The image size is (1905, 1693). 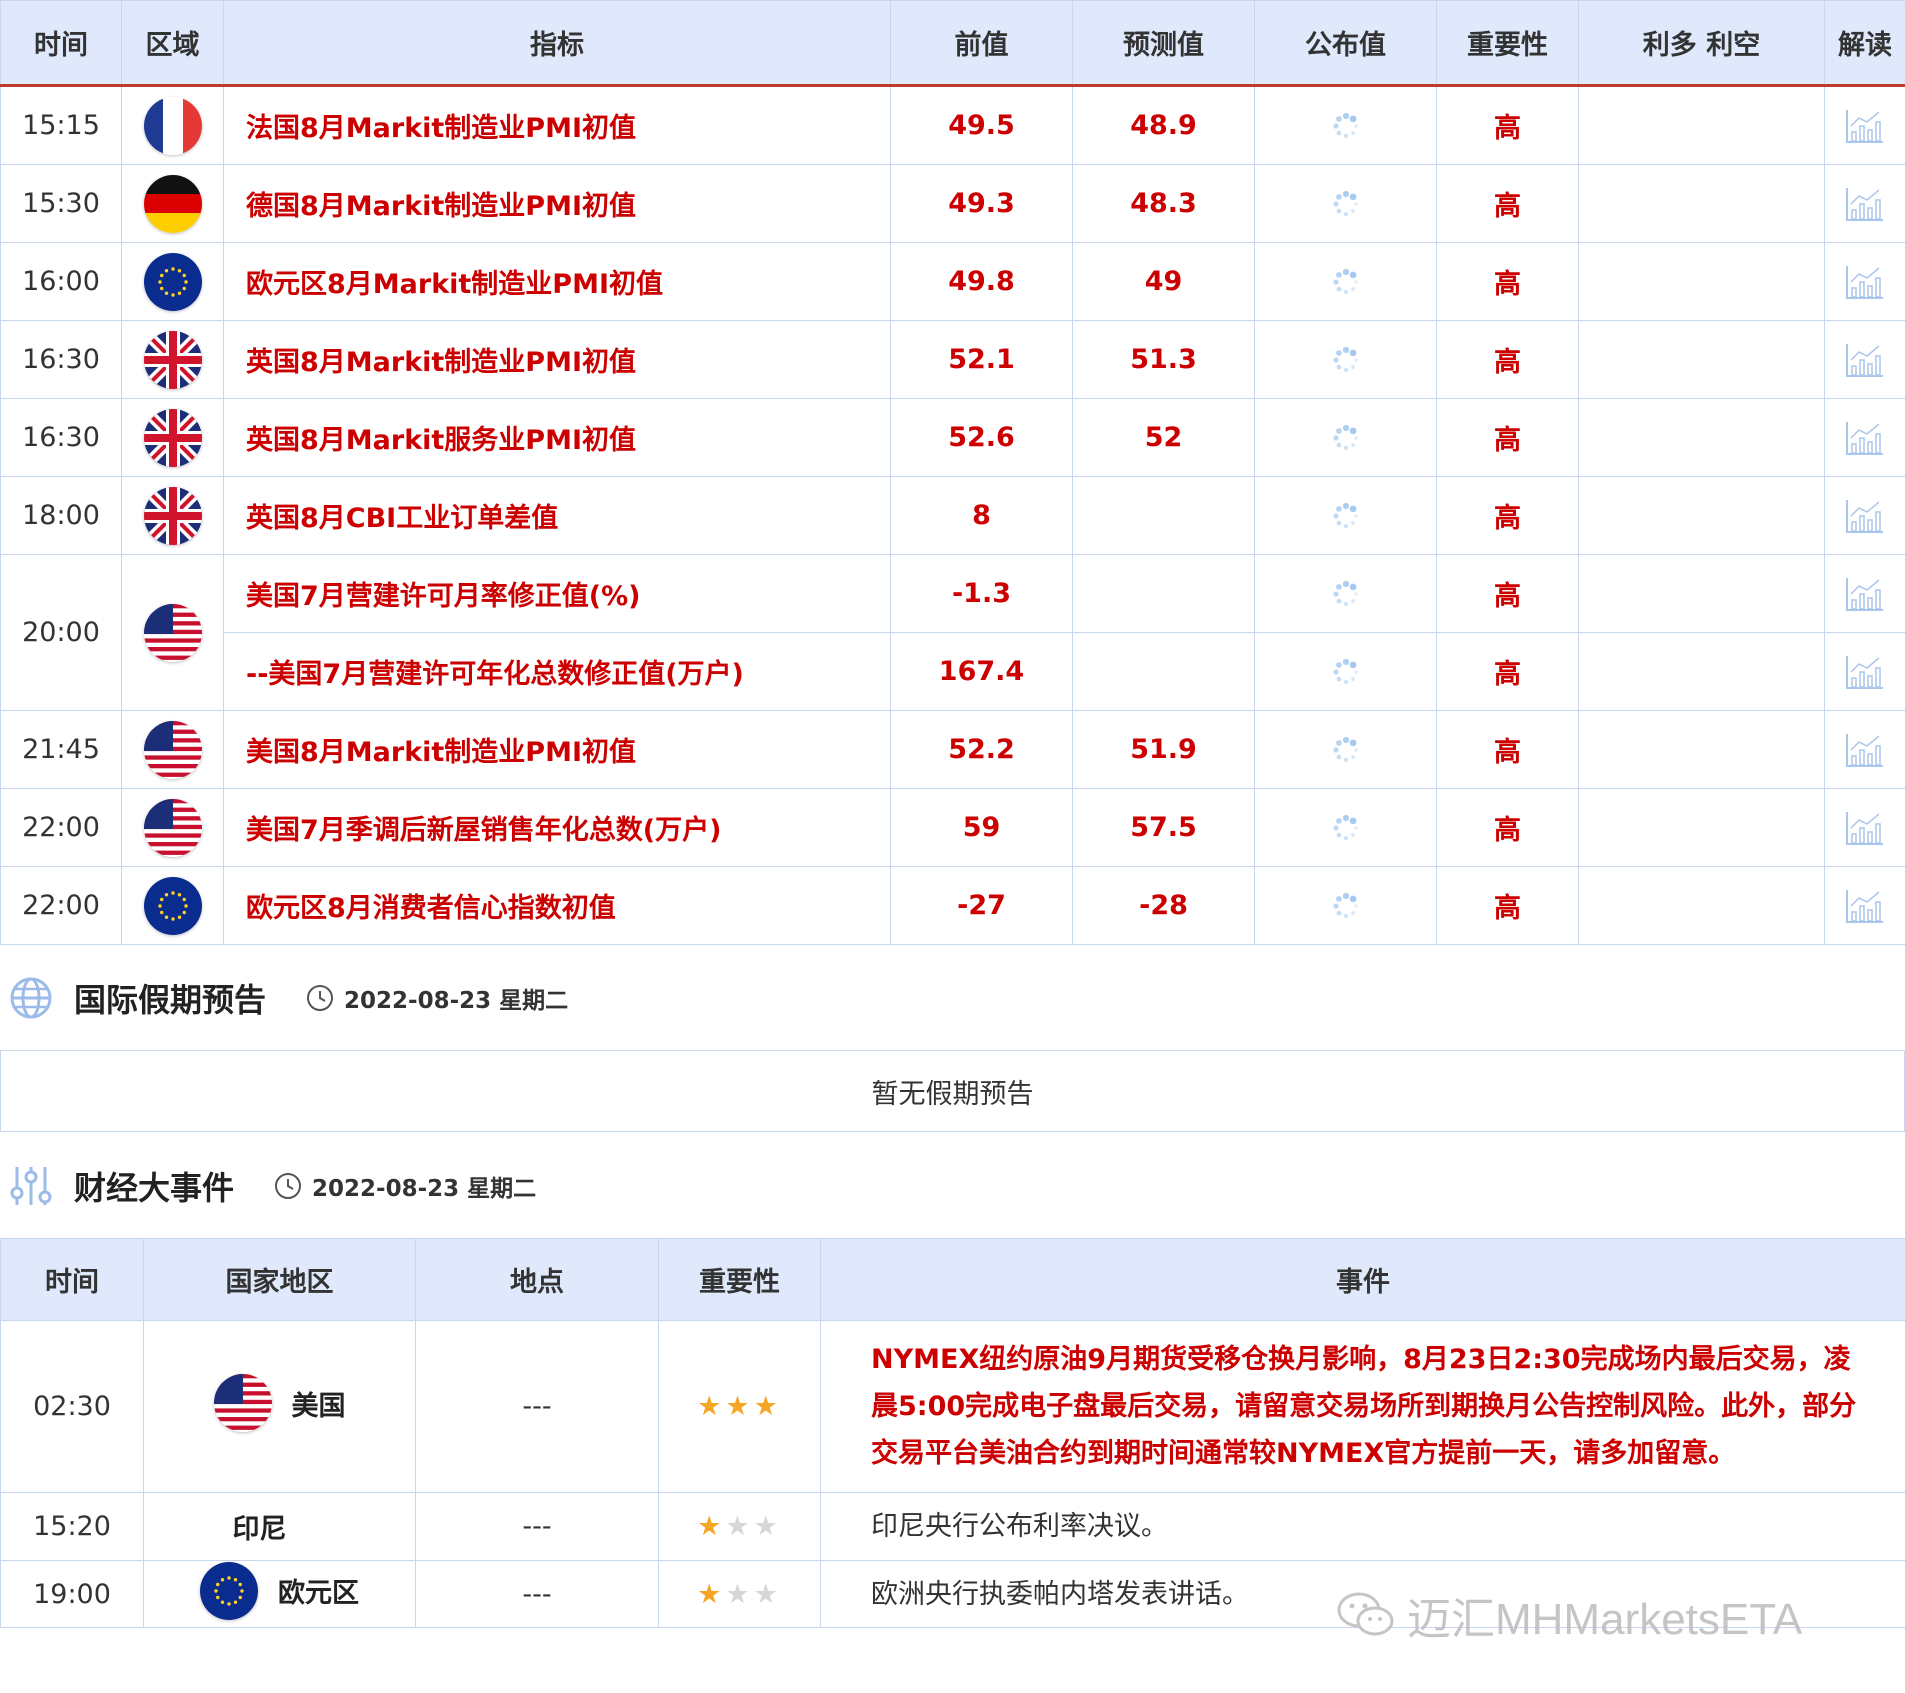 I want to click on row-previous: -27, so click(x=981, y=905).